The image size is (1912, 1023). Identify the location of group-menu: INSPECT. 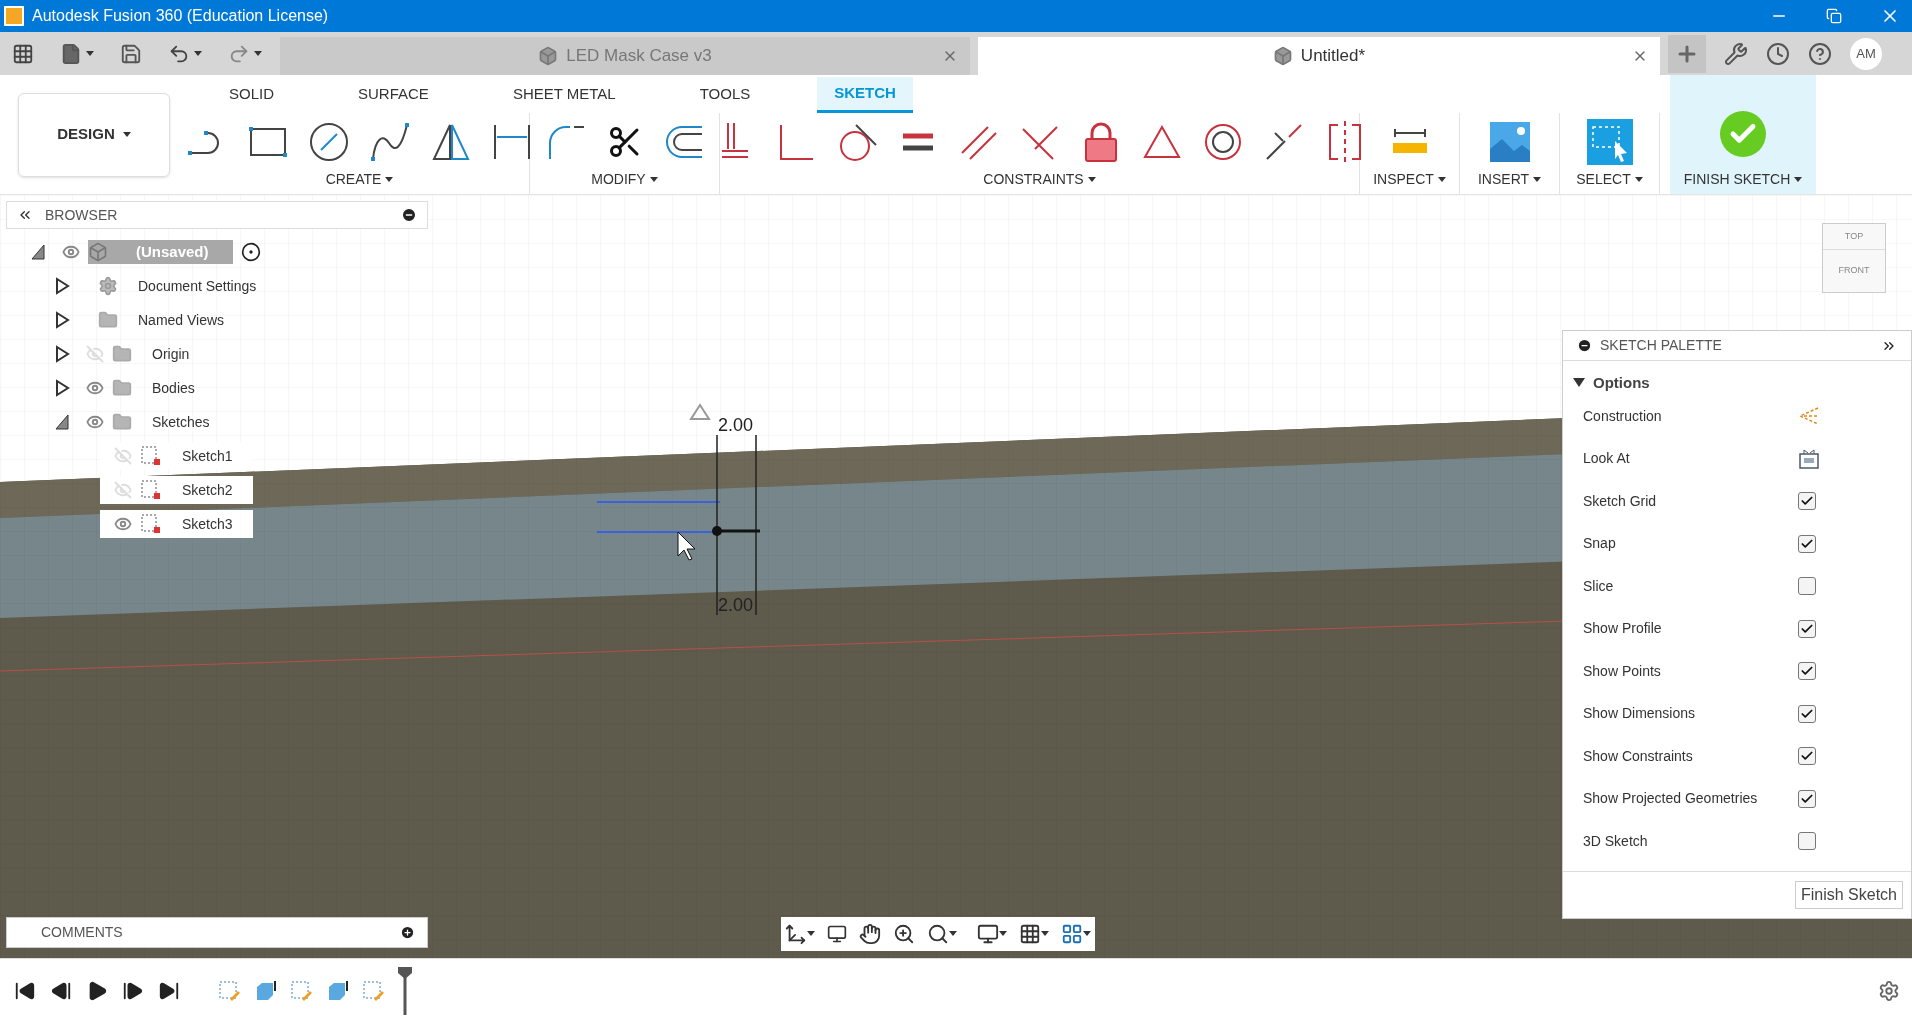
(1409, 179).